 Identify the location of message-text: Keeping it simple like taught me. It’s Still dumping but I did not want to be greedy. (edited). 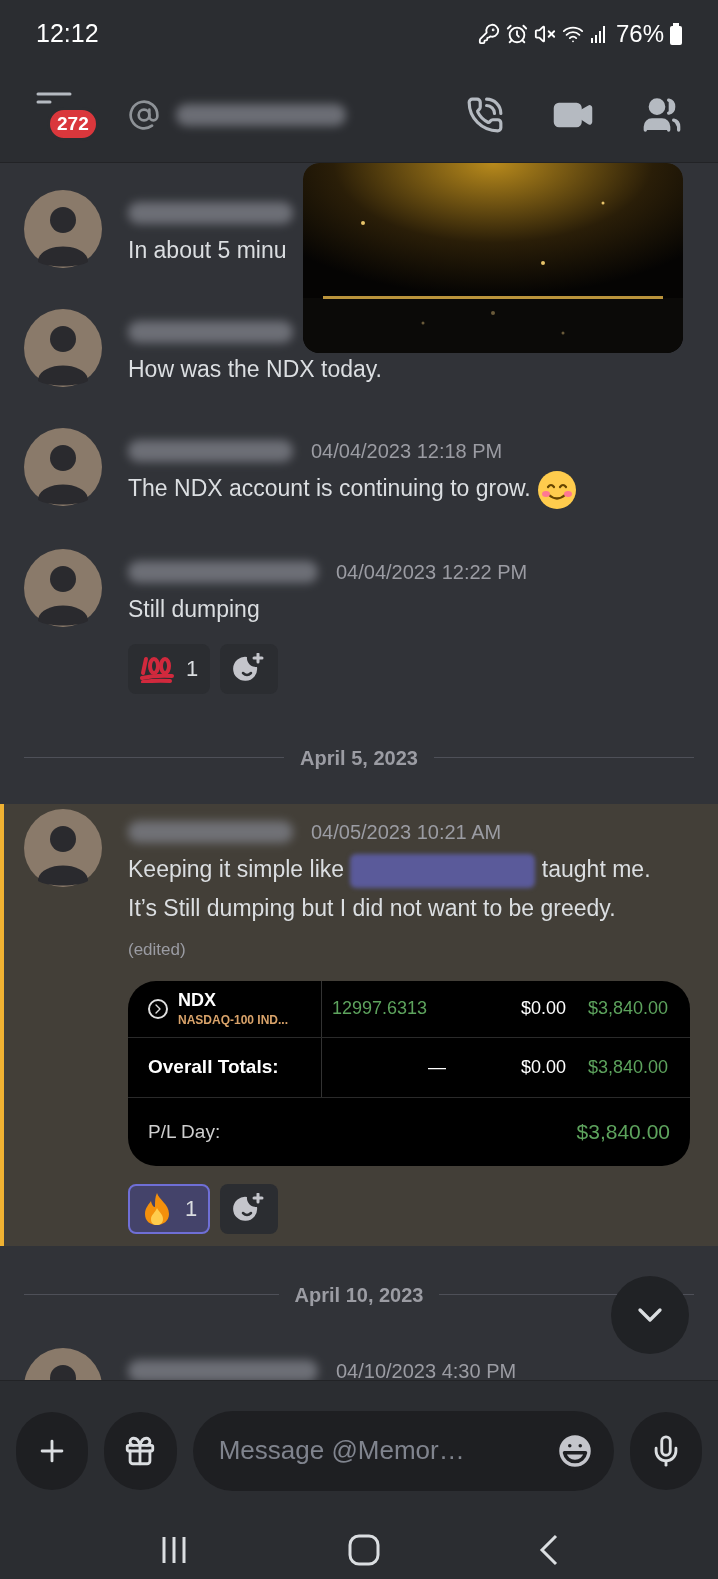
(390, 906).